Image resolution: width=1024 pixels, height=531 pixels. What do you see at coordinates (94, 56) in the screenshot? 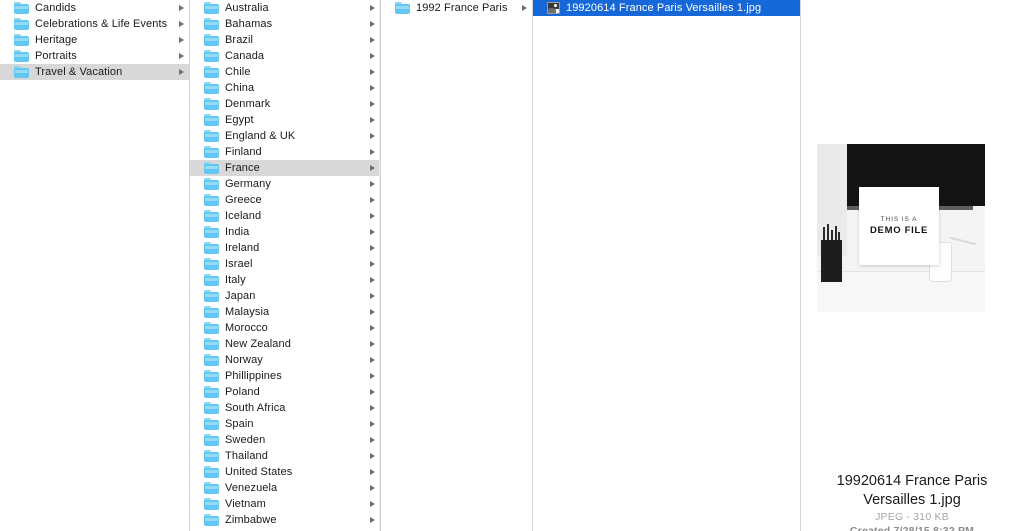
I see `row-categories-portraits: Portraits` at bounding box center [94, 56].